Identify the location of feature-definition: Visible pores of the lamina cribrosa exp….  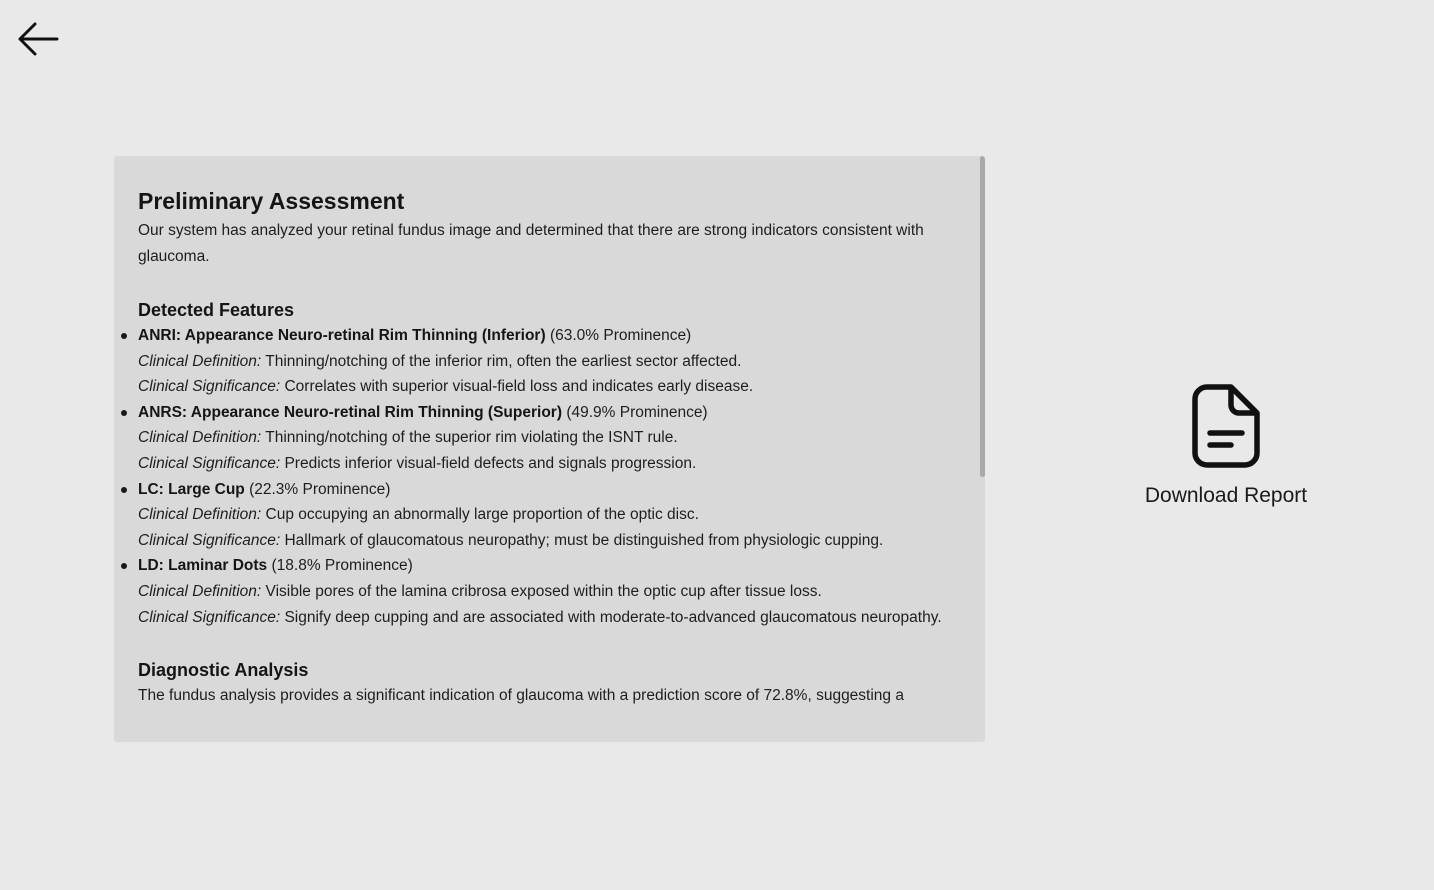
(543, 591).